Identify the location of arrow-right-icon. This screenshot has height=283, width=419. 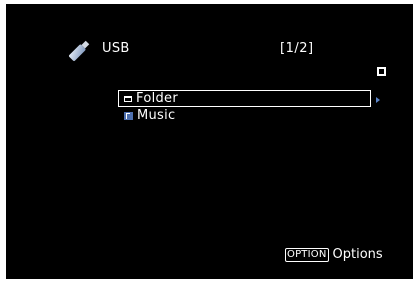
(378, 100).